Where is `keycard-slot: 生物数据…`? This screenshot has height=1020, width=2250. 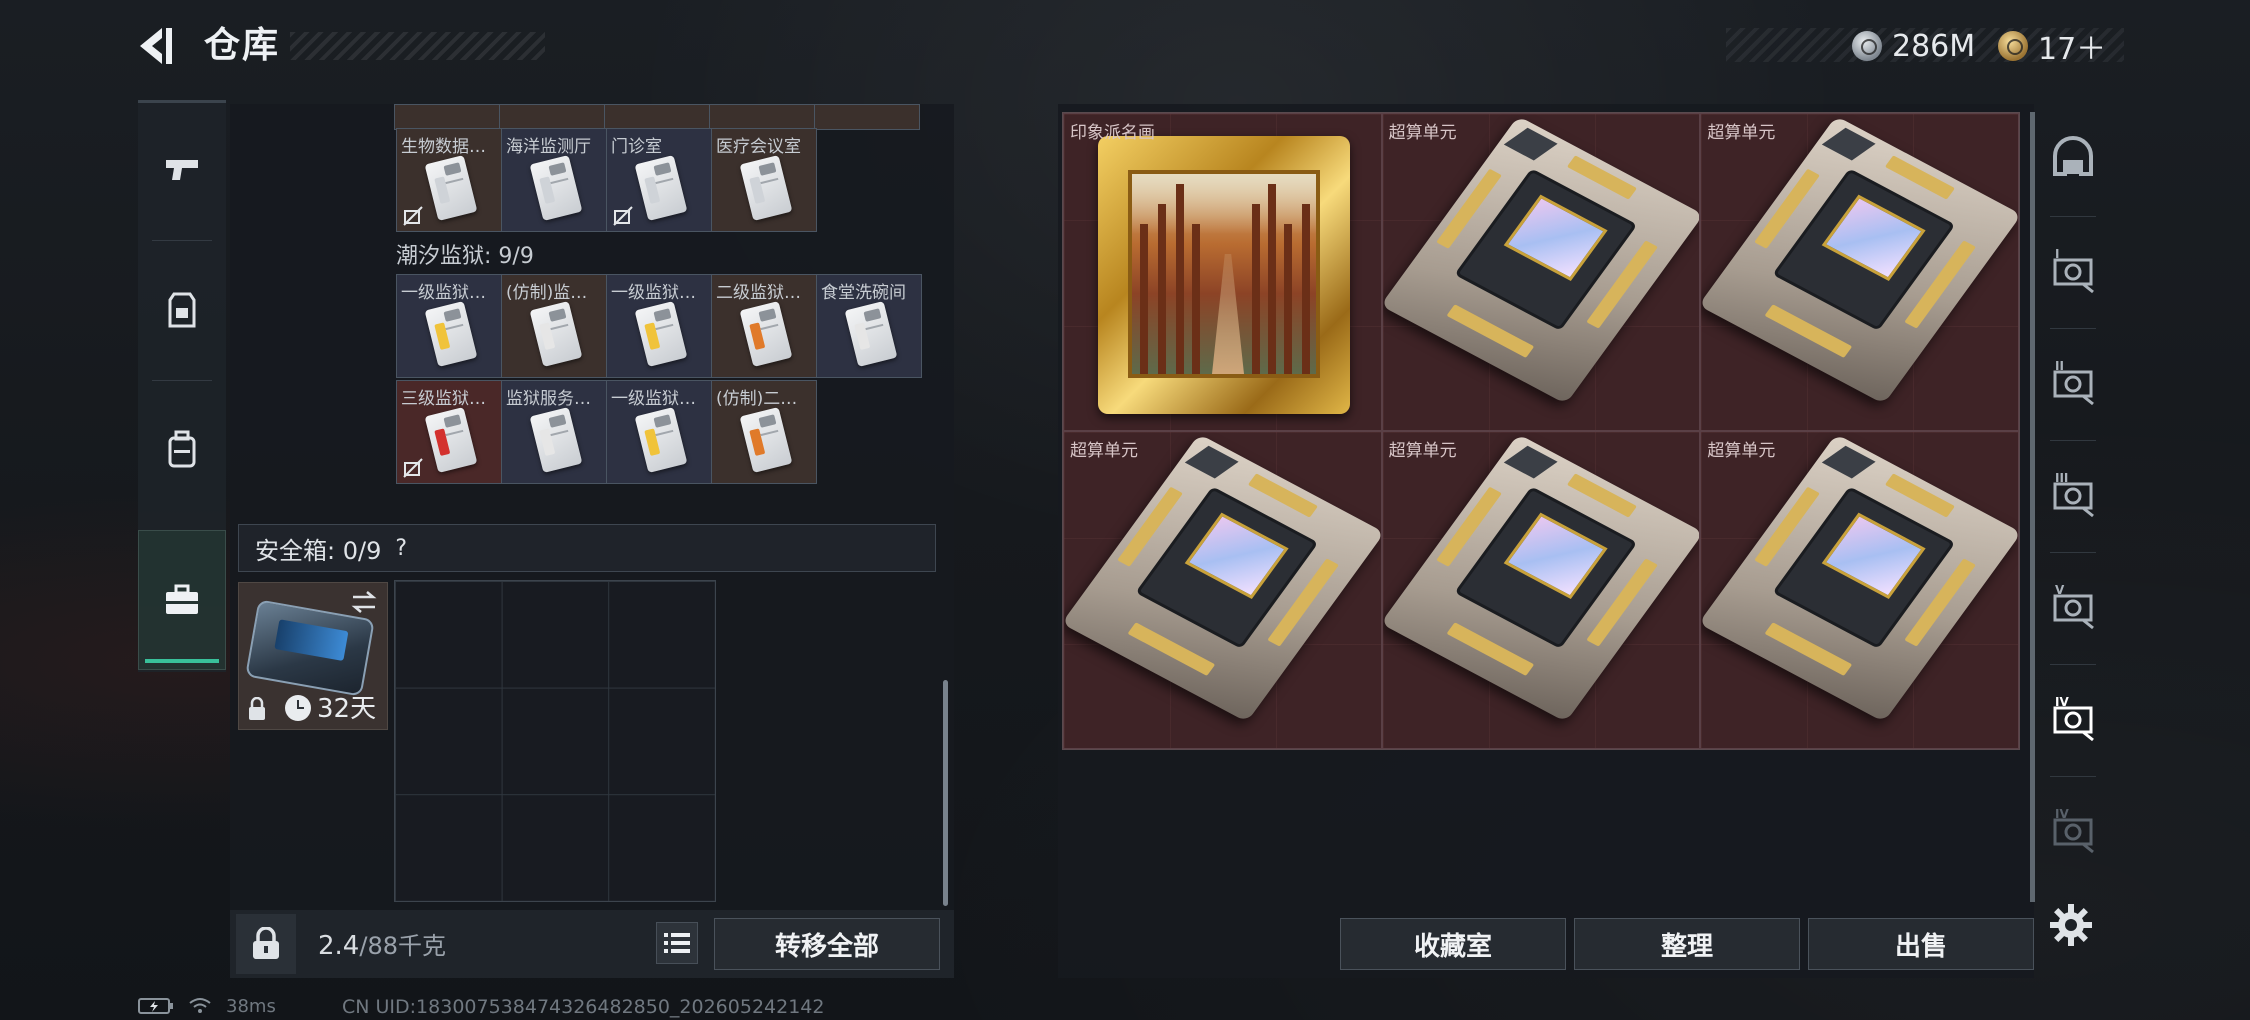 keycard-slot: 生物数据… is located at coordinates (449, 180).